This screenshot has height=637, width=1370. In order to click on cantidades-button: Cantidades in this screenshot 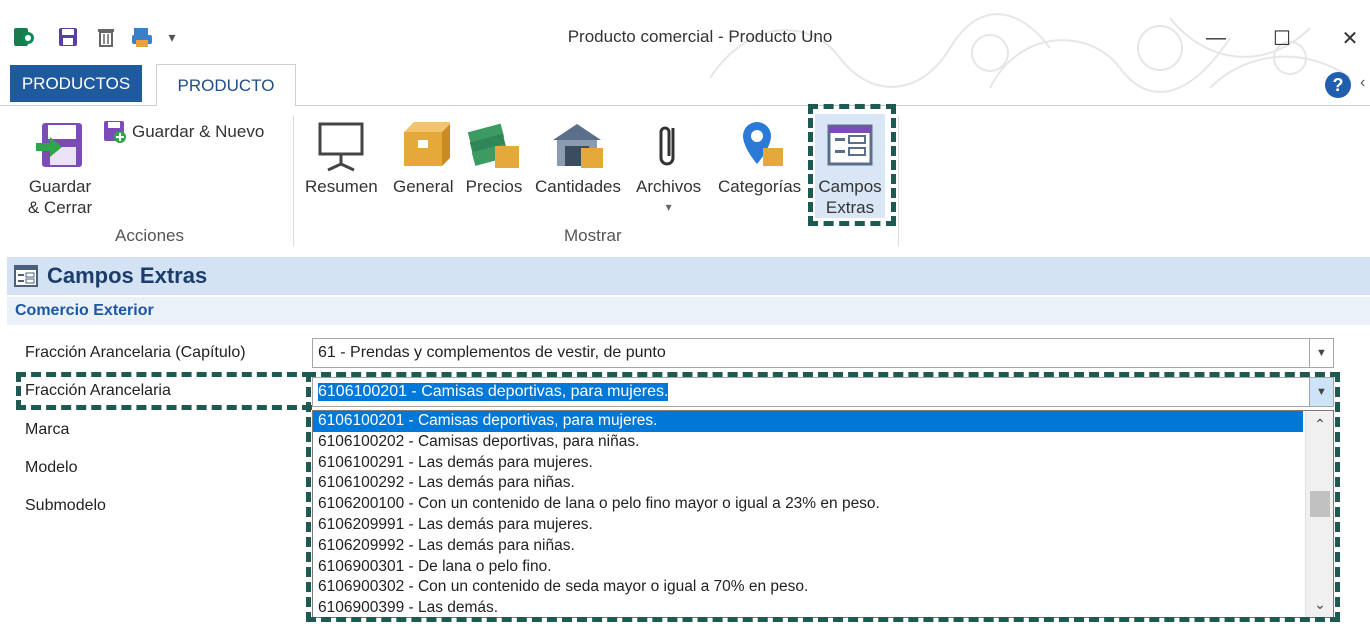, I will do `click(578, 155)`.